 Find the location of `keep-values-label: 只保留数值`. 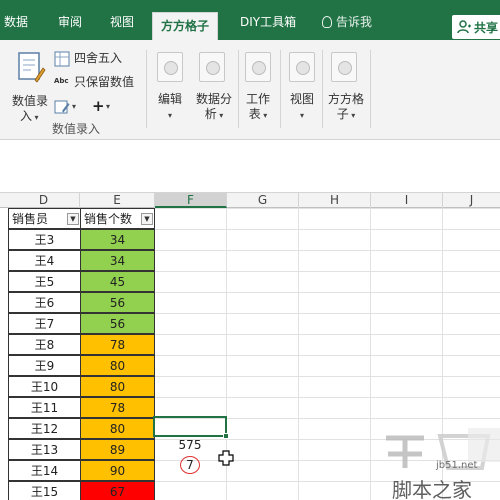

keep-values-label: 只保留数值 is located at coordinates (104, 82).